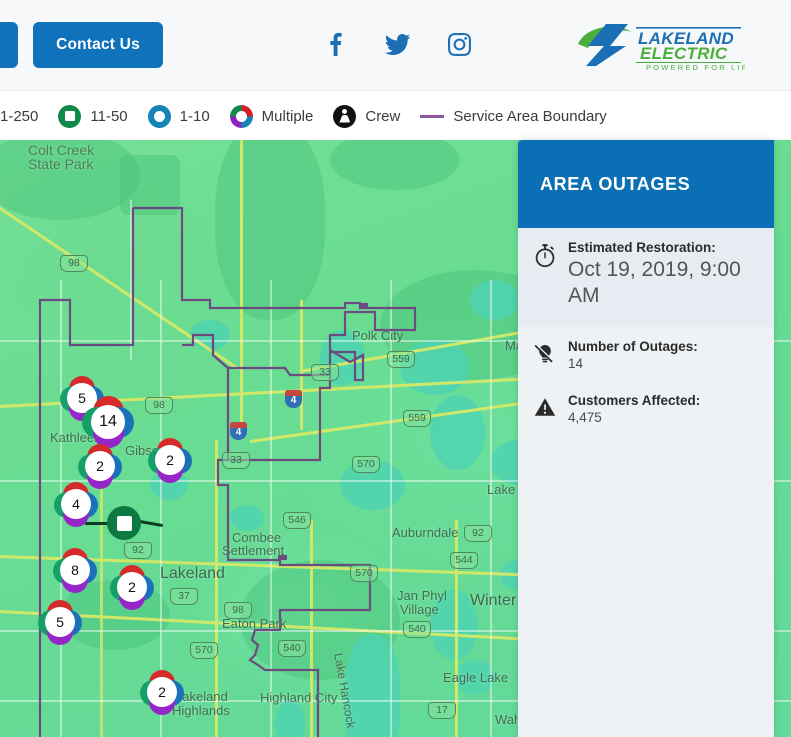  I want to click on number-of-outages-body: Number of Outages: 14, so click(663, 355).